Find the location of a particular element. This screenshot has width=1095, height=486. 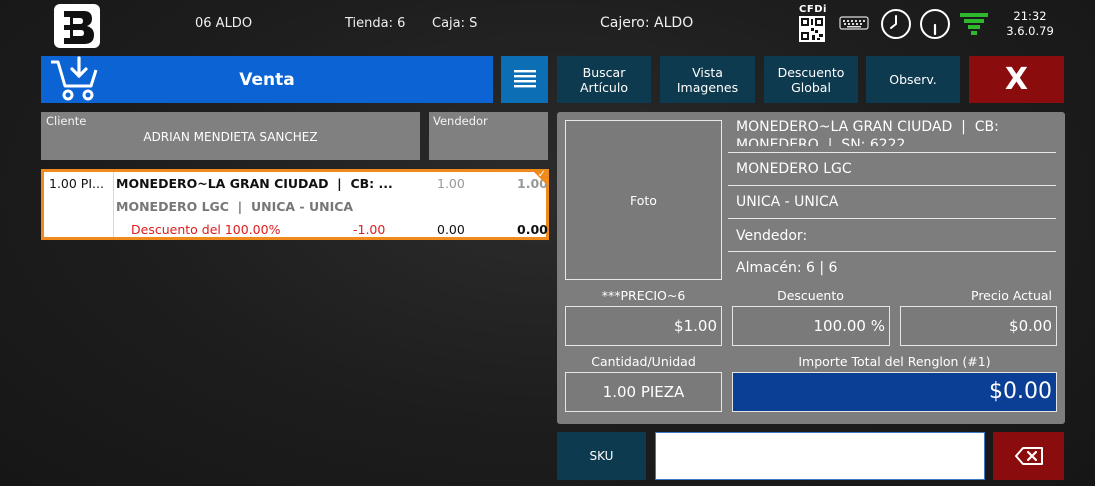

photo-label: Foto is located at coordinates (643, 200).